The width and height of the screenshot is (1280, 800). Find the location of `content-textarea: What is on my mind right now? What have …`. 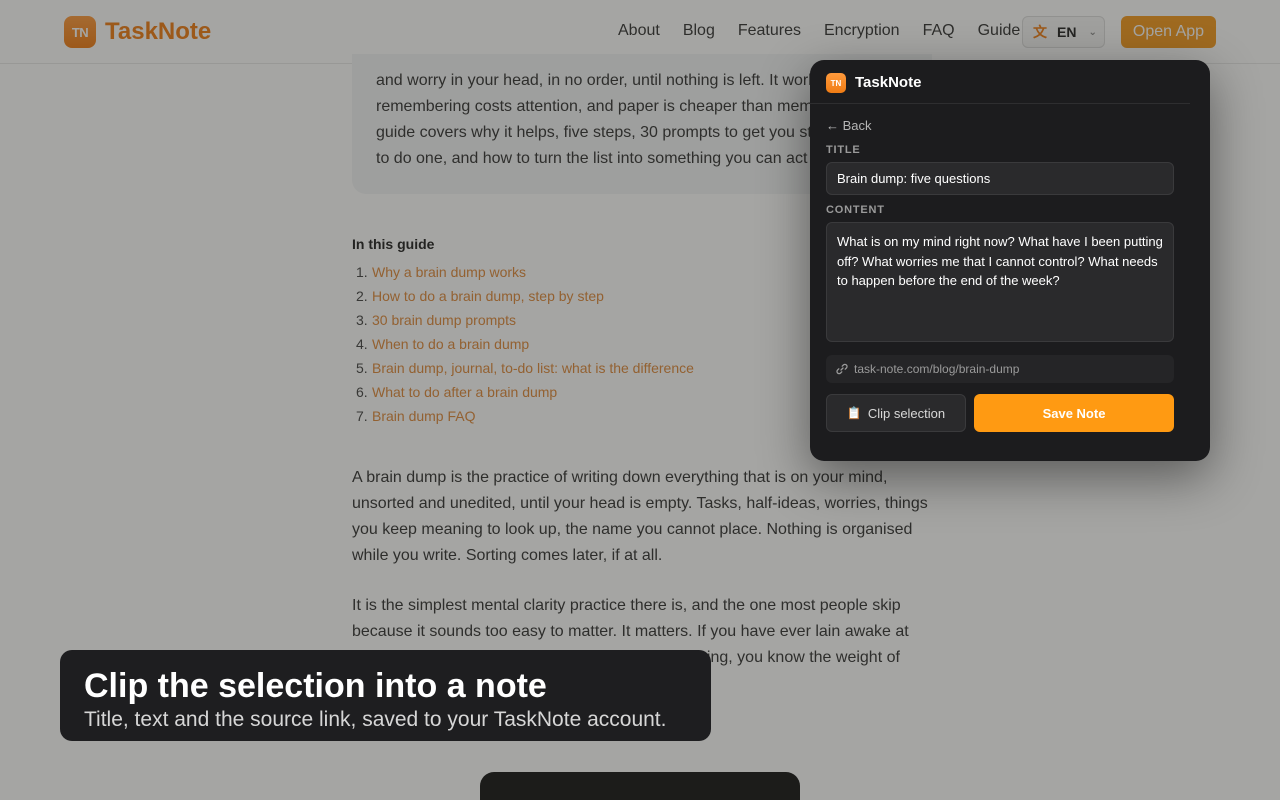

content-textarea: What is on my mind right now? What have … is located at coordinates (1000, 282).